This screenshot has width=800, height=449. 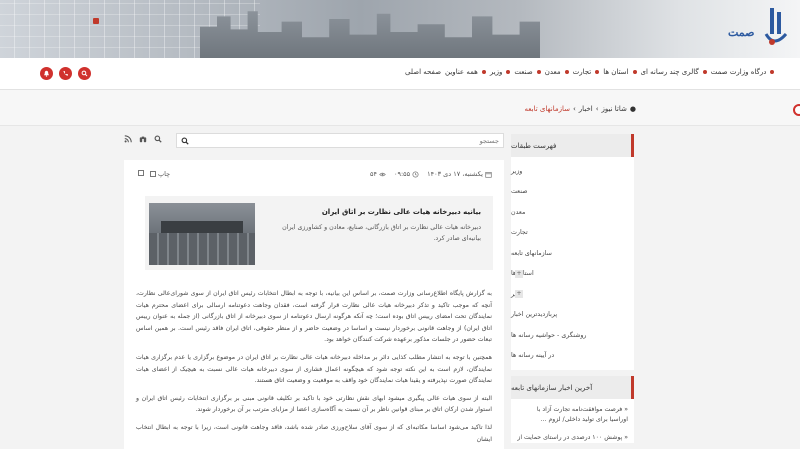 What do you see at coordinates (400, 108) in the screenshot?
I see `breadcrumb-bar: ● شاتا نیوز › اخبار › سازمانهای تابعه` at bounding box center [400, 108].